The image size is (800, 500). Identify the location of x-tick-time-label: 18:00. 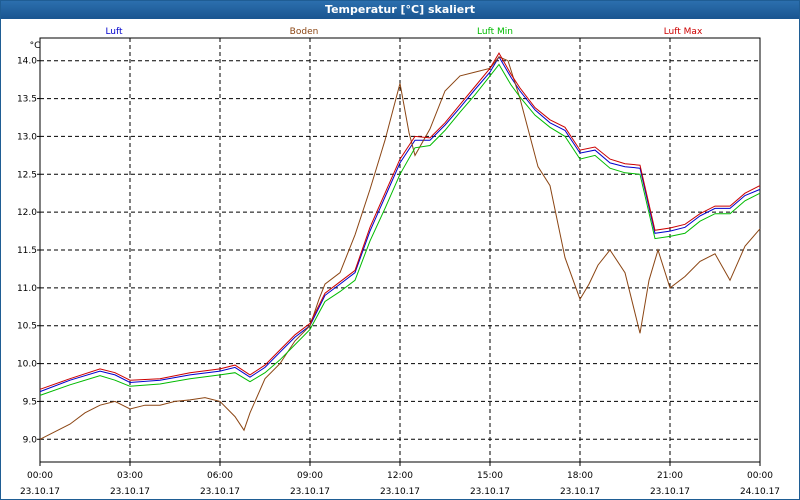
(580, 476).